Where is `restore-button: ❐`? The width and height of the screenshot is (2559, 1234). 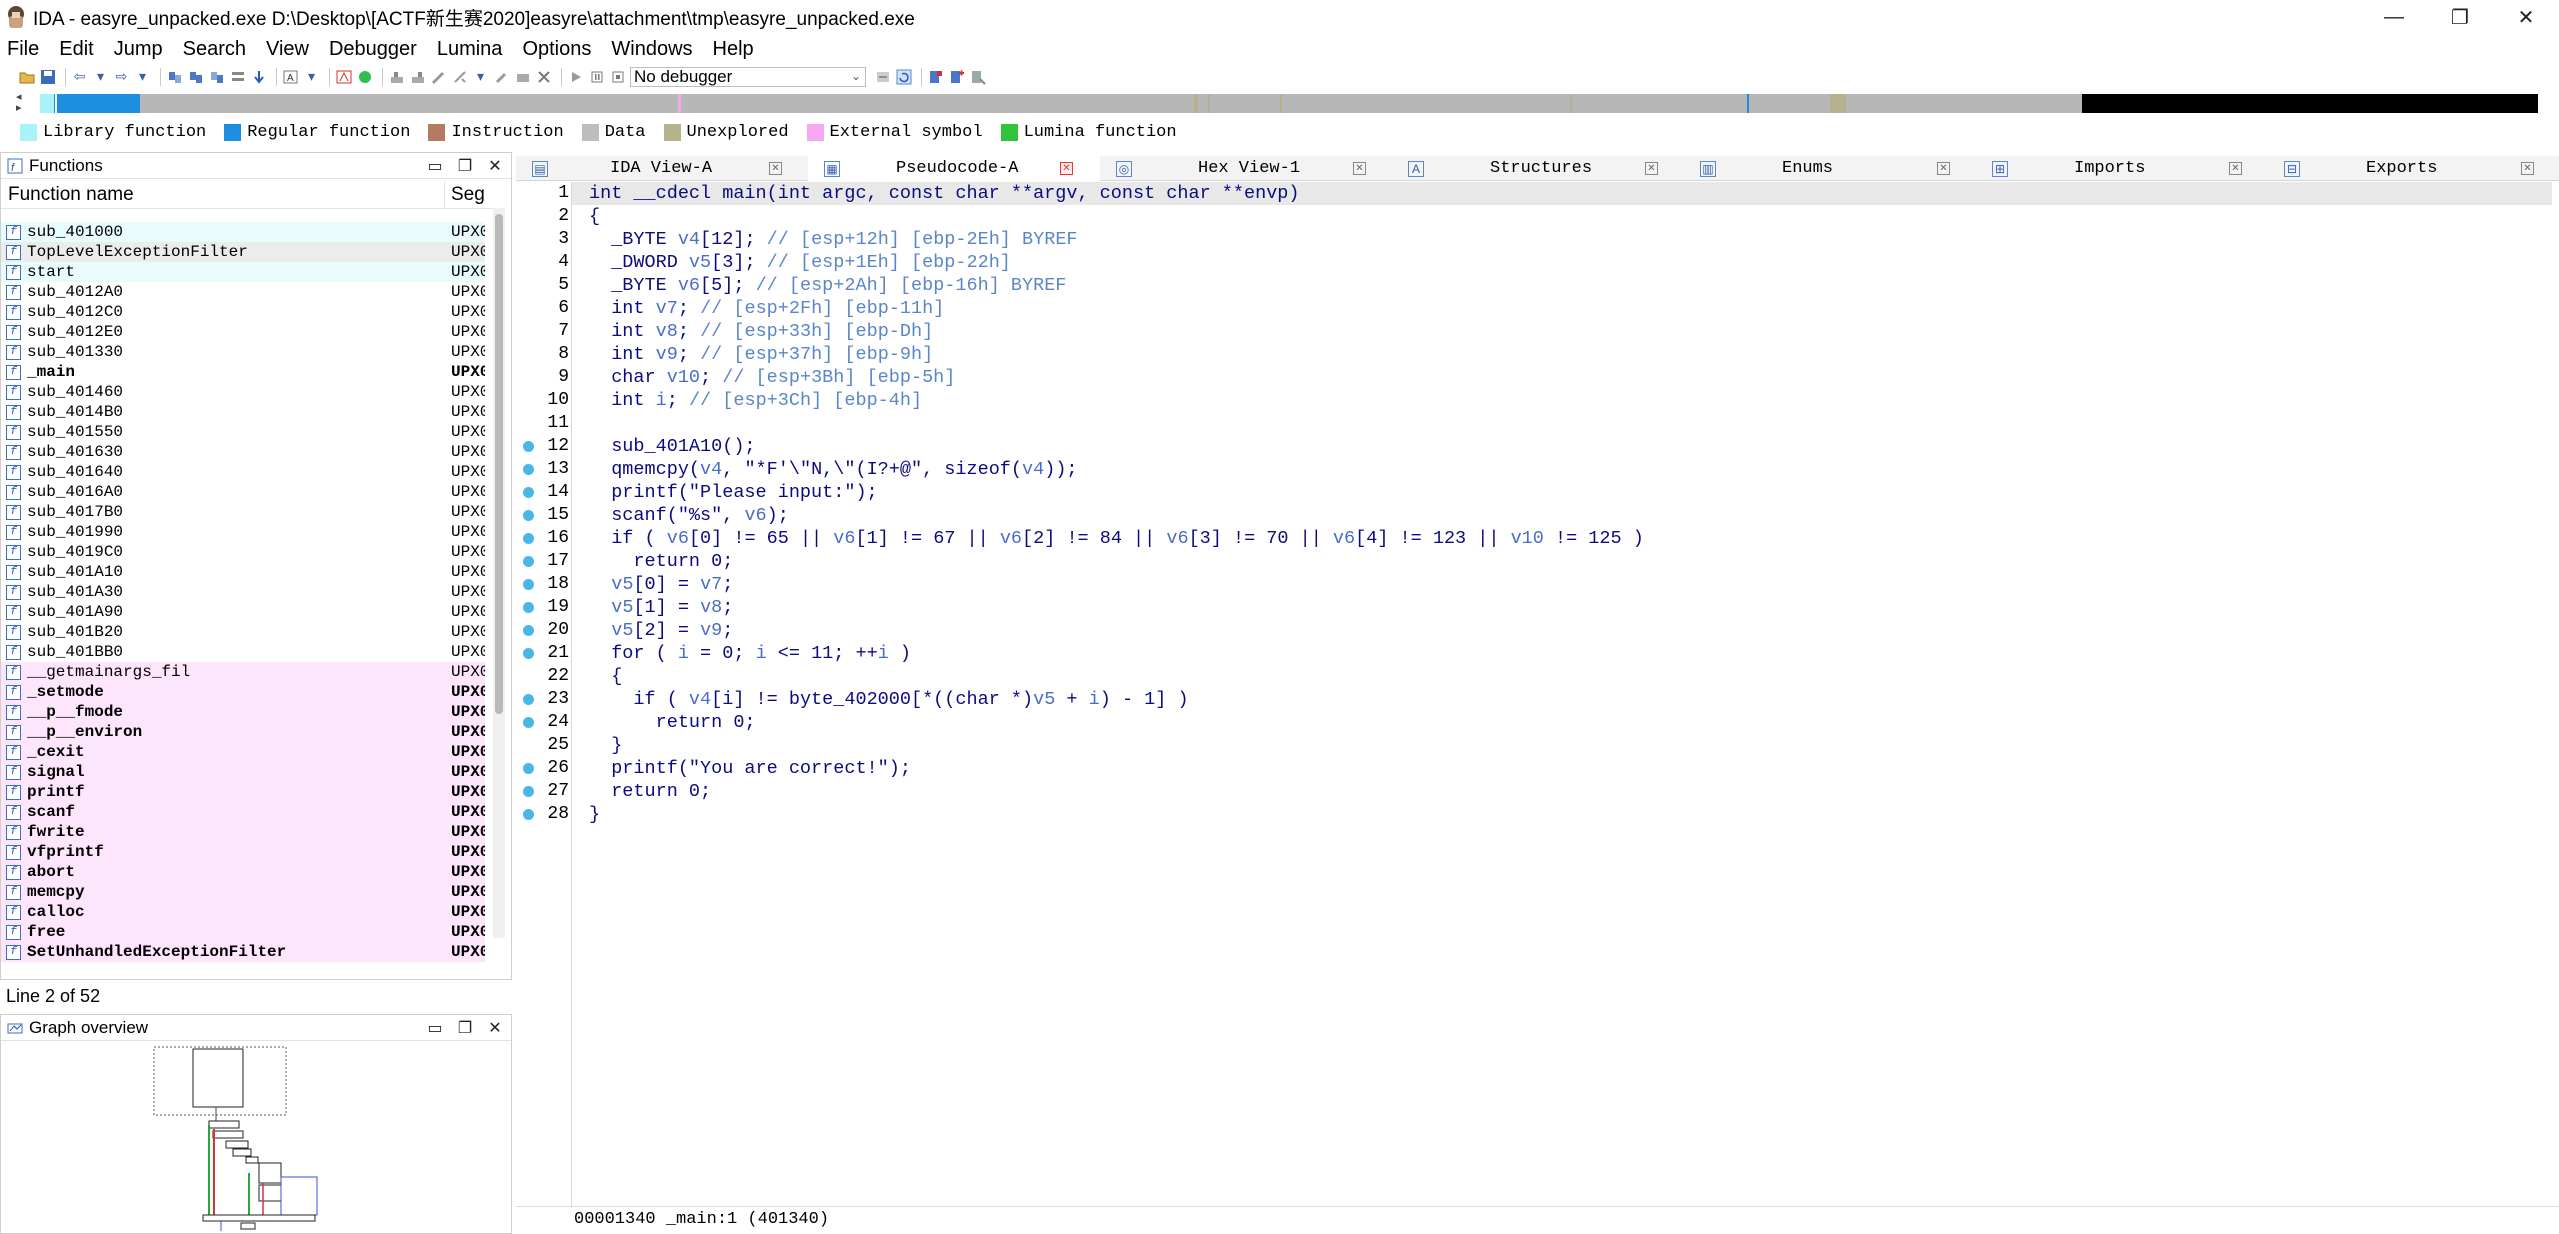 restore-button: ❐ is located at coordinates (2460, 17).